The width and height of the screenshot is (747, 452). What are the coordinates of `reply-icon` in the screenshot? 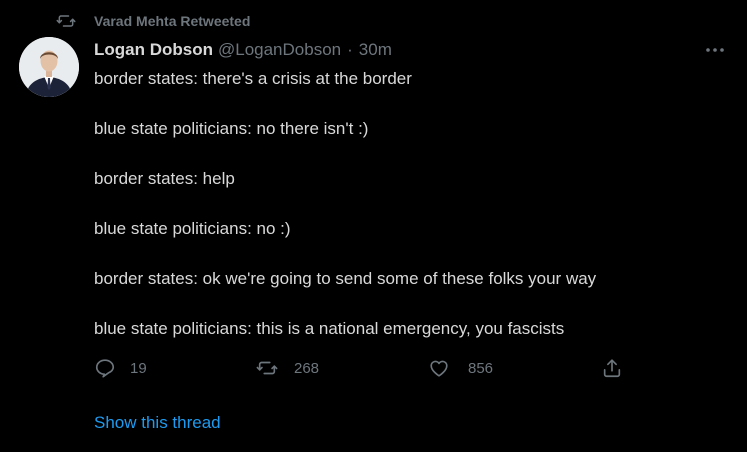 It's located at (105, 368).